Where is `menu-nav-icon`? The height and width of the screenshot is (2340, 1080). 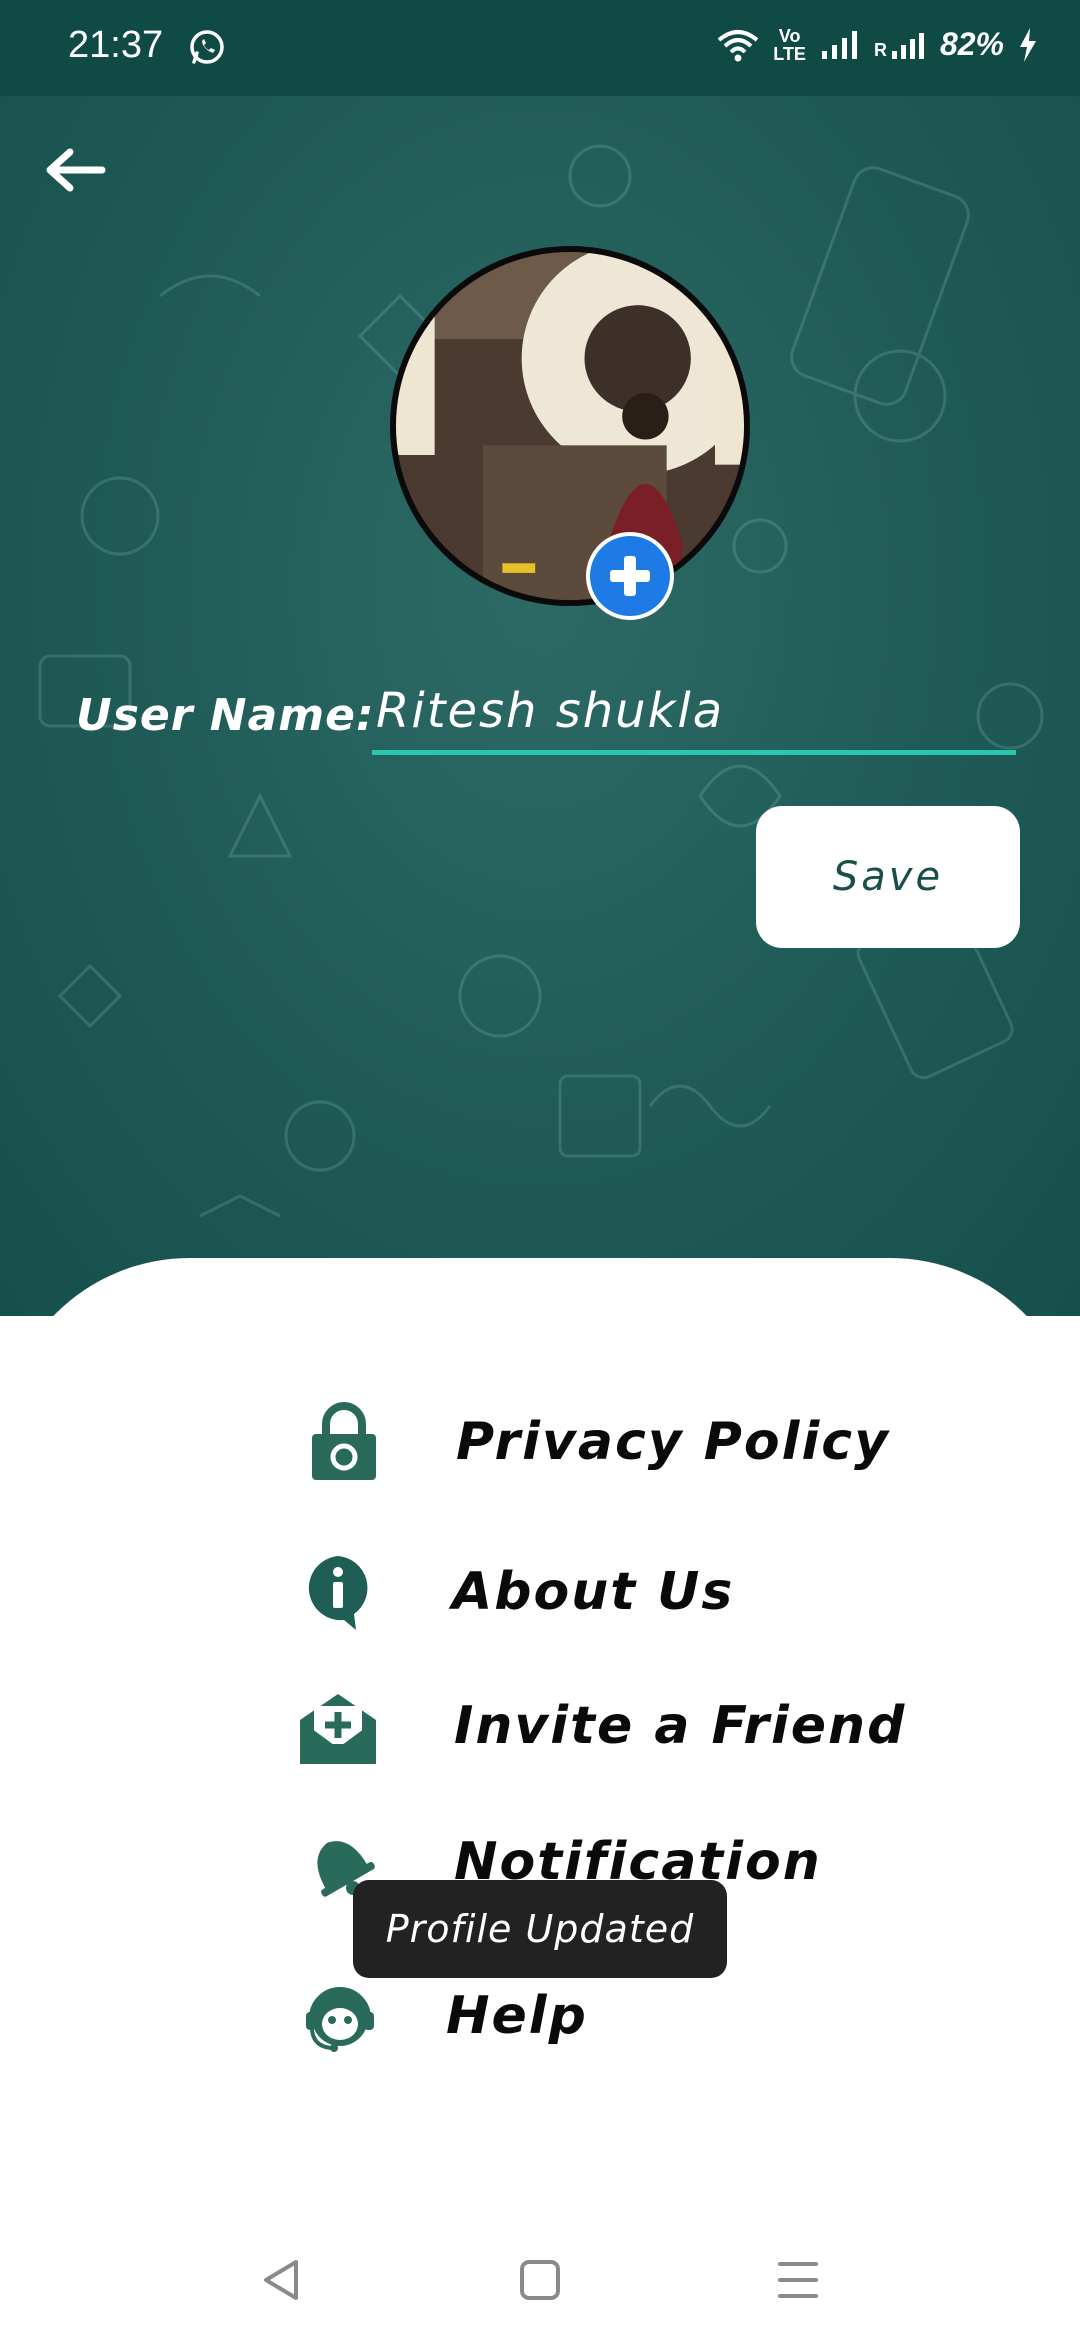 menu-nav-icon is located at coordinates (798, 2280).